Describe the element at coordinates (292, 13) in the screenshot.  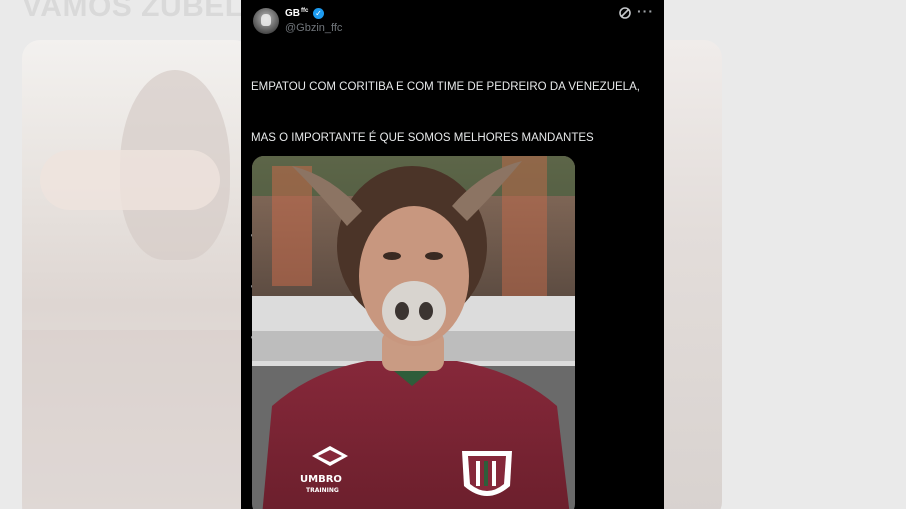
I see `display-name-text: GB` at that location.